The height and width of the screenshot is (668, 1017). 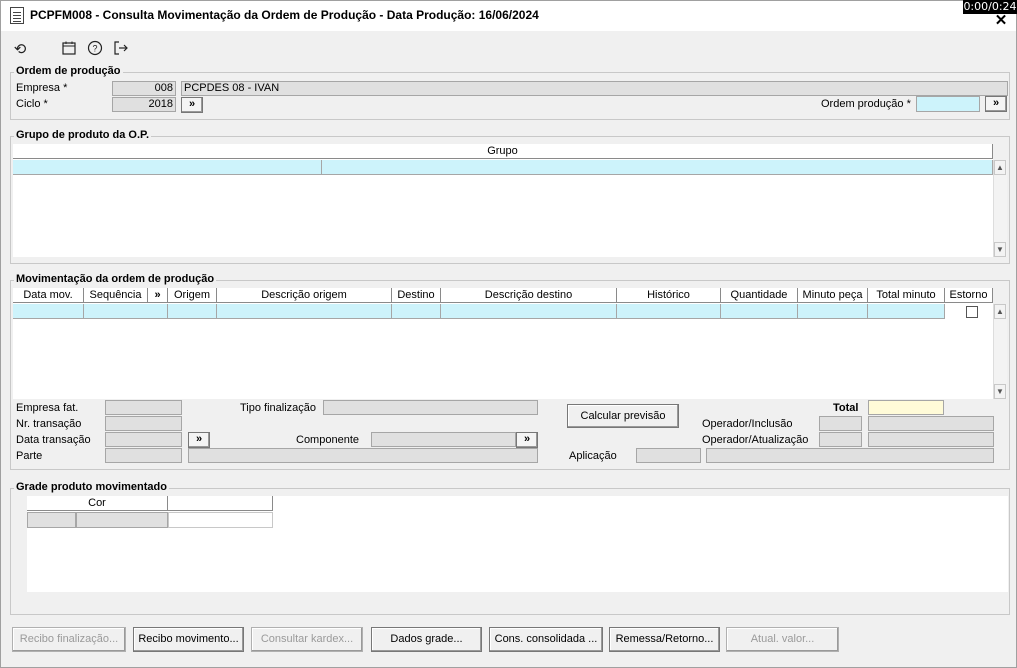 I want to click on ordem-title: Ordem de produção, so click(x=68, y=71).